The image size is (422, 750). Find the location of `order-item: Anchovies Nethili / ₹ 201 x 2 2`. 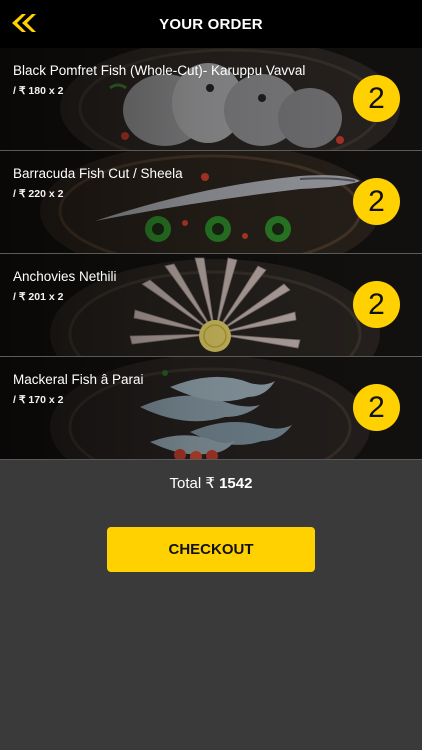

order-item: Anchovies Nethili / ₹ 201 x 2 2 is located at coordinates (211, 305).